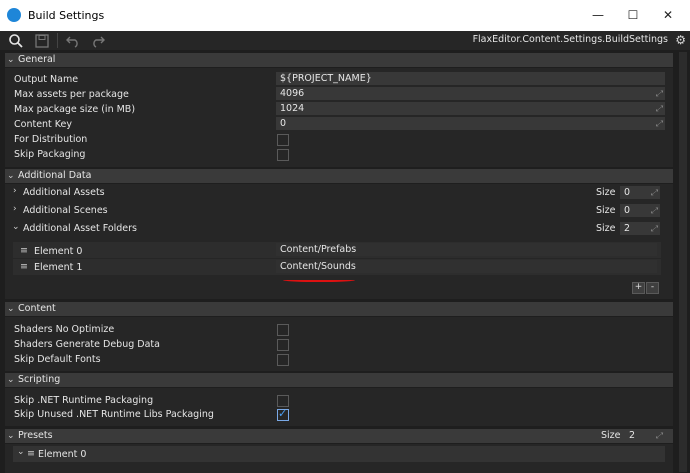 The image size is (690, 473). What do you see at coordinates (51, 139) in the screenshot?
I see `for-distribution-label: For Distribution` at bounding box center [51, 139].